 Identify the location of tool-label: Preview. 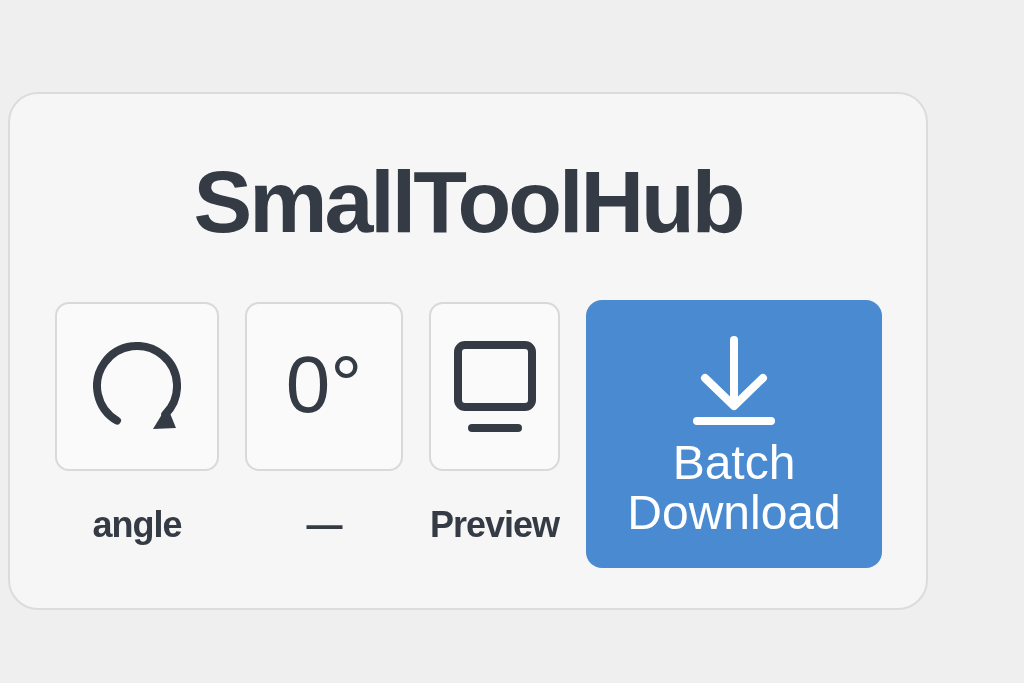
(494, 525).